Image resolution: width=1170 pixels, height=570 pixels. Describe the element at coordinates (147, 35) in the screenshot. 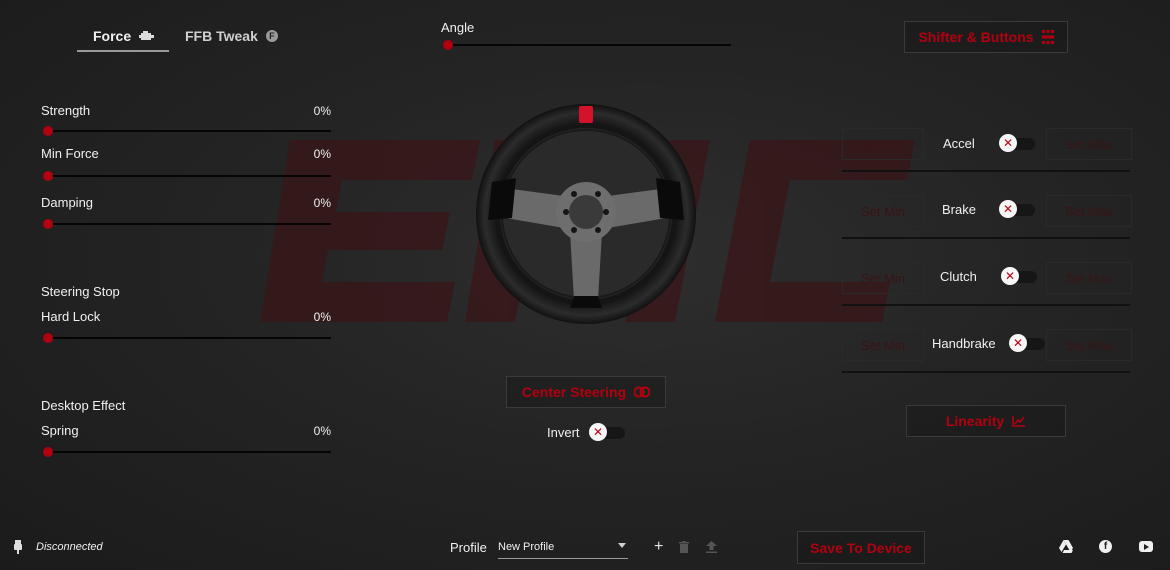

I see `engine-icon` at that location.